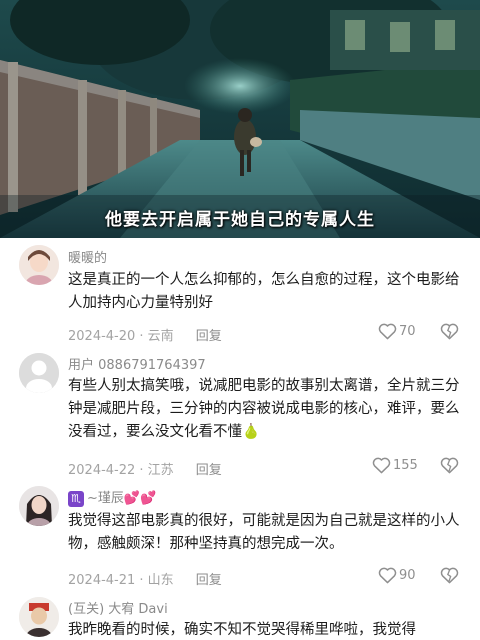  Describe the element at coordinates (407, 331) in the screenshot. I see `like-count: 70` at that location.